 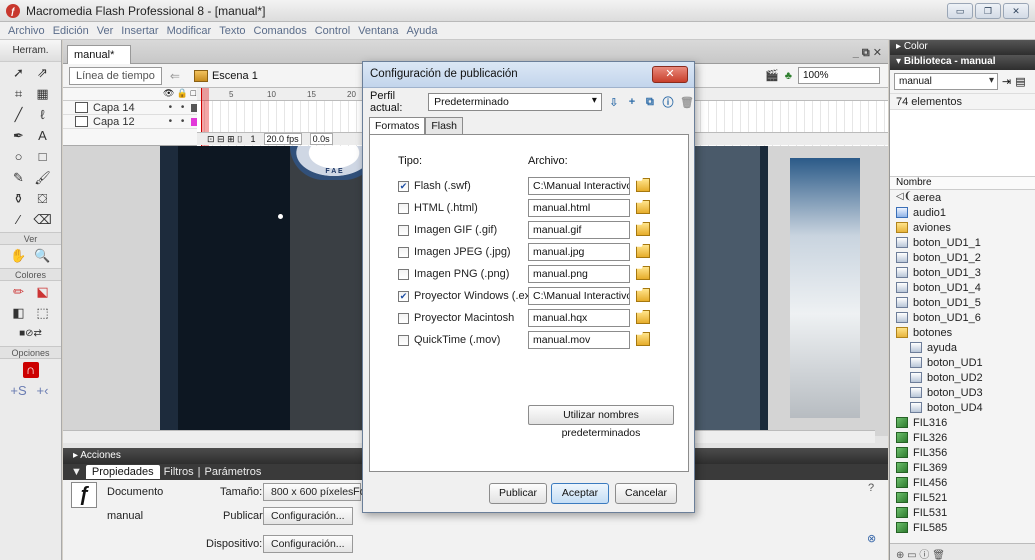 What do you see at coordinates (312, 492) in the screenshot?
I see `document-size-button: 800 x 600 píxeles` at bounding box center [312, 492].